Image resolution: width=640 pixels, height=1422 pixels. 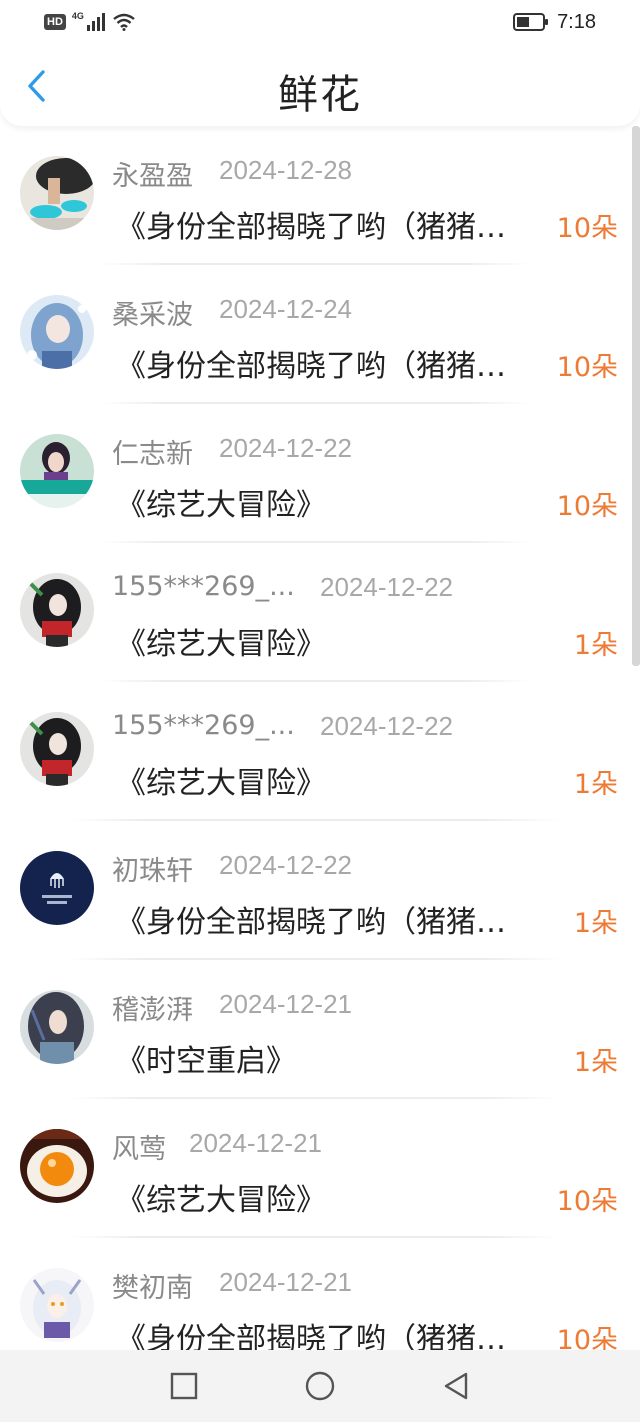 I want to click on gift-date: 2024-12-28, so click(x=285, y=170).